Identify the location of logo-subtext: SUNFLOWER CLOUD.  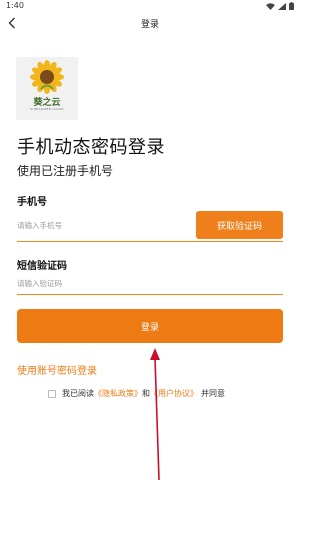
(47, 109).